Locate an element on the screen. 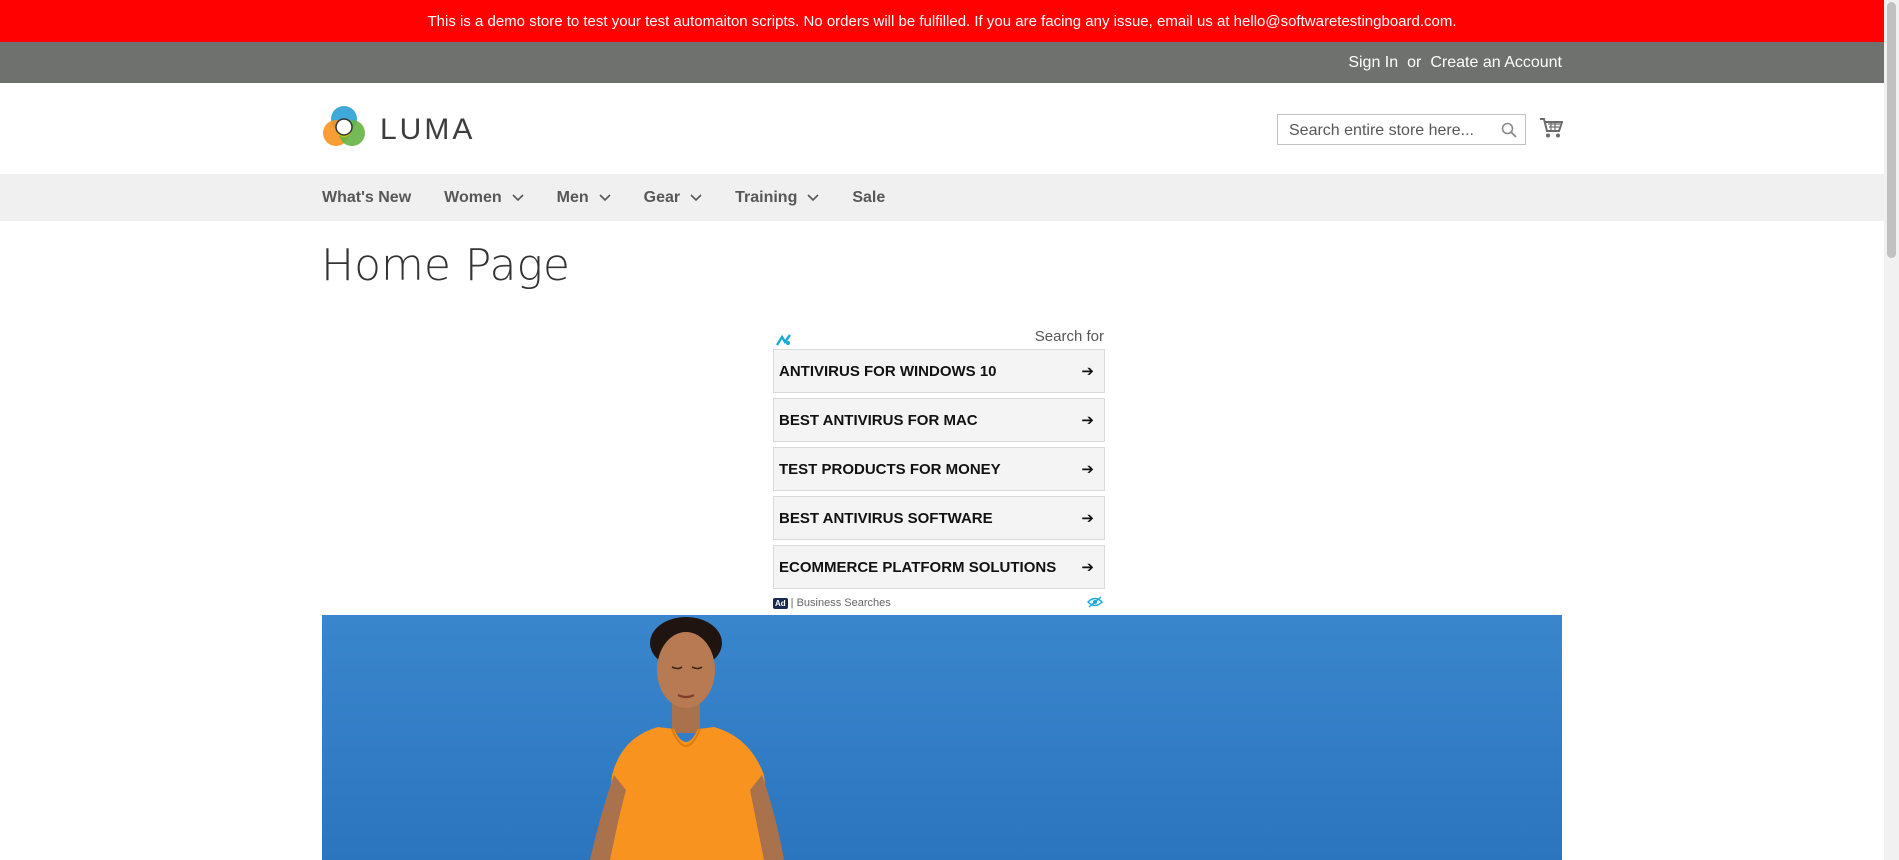 This screenshot has height=860, width=1899. site-header: LUMA is located at coordinates (942, 128).